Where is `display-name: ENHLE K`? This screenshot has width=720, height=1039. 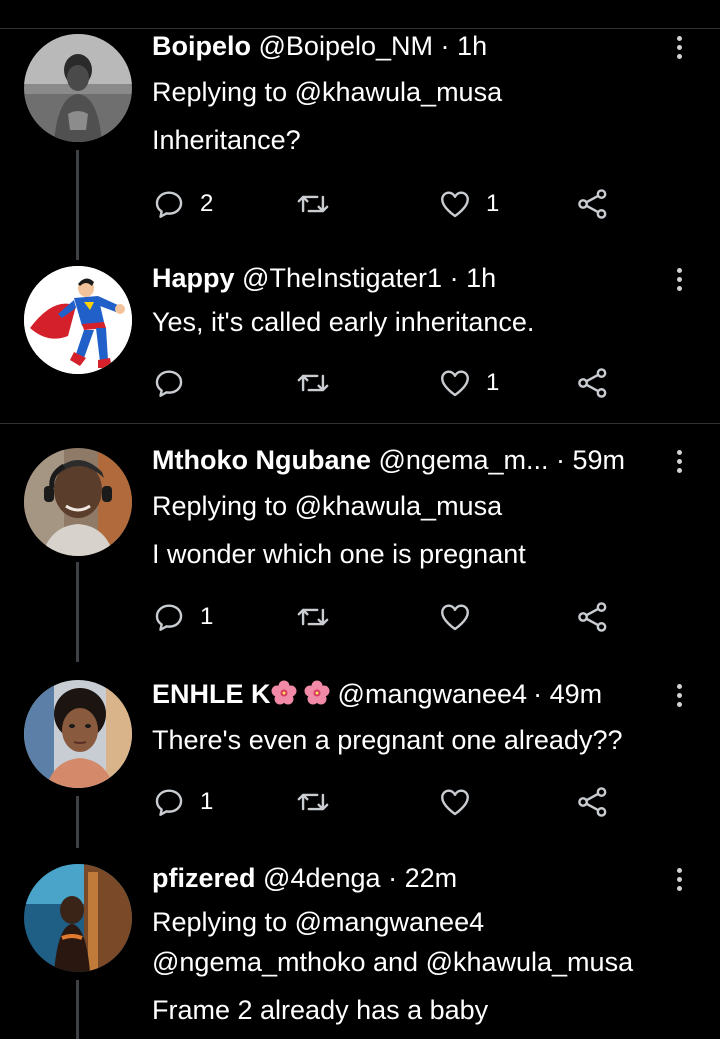 display-name: ENHLE K is located at coordinates (211, 694).